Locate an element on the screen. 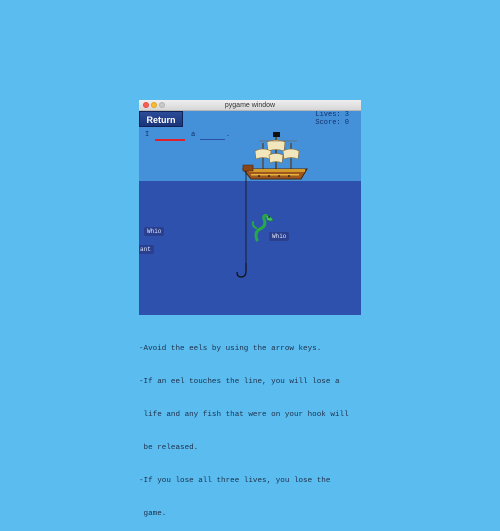 The width and height of the screenshot is (500, 531). phrase-blank is located at coordinates (212, 139).